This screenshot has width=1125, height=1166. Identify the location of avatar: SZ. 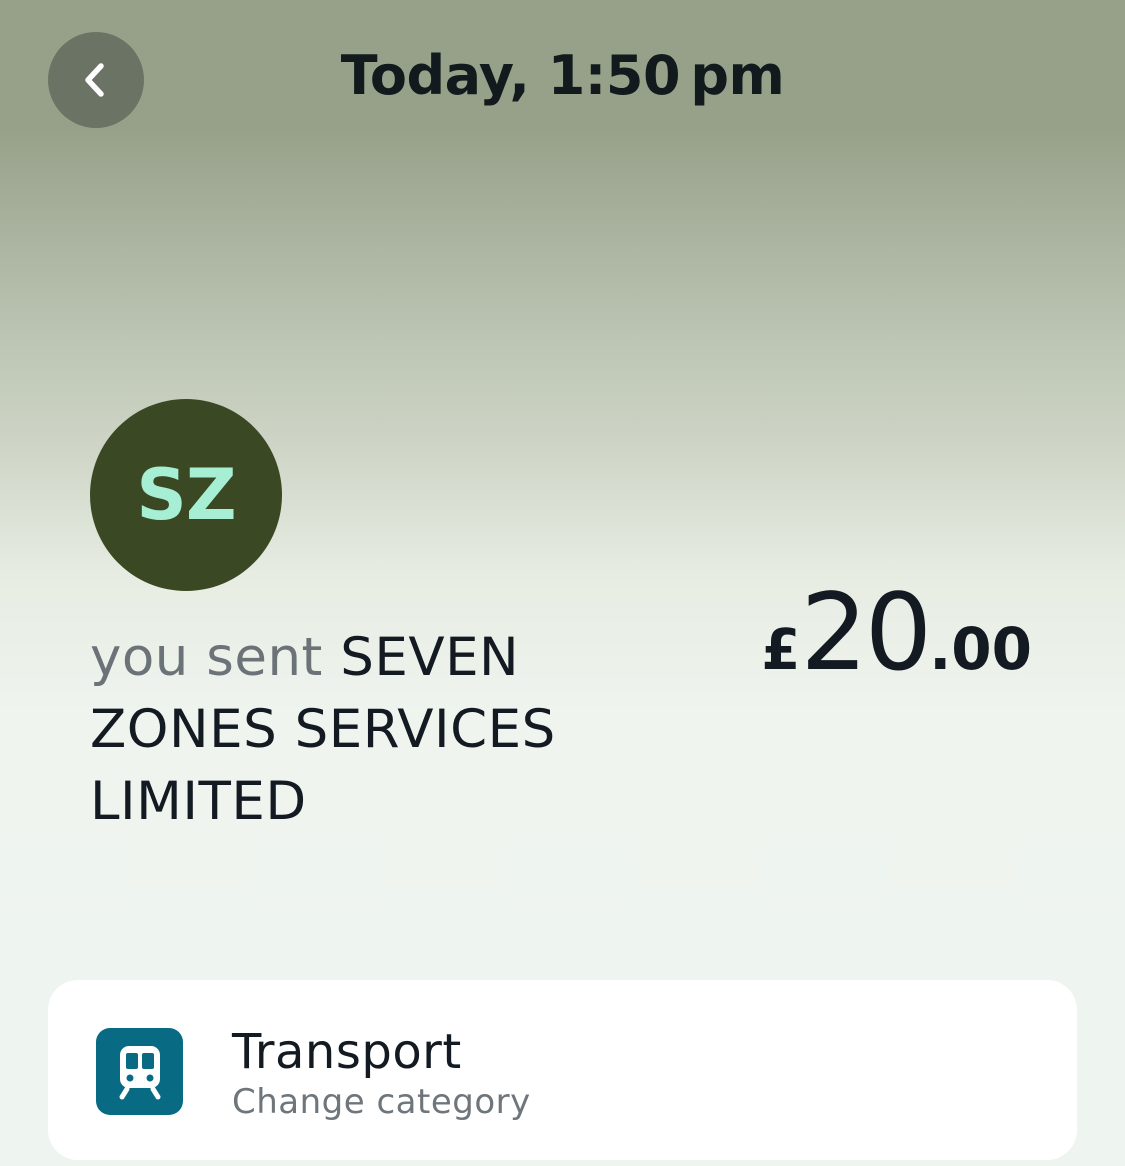
(186, 495).